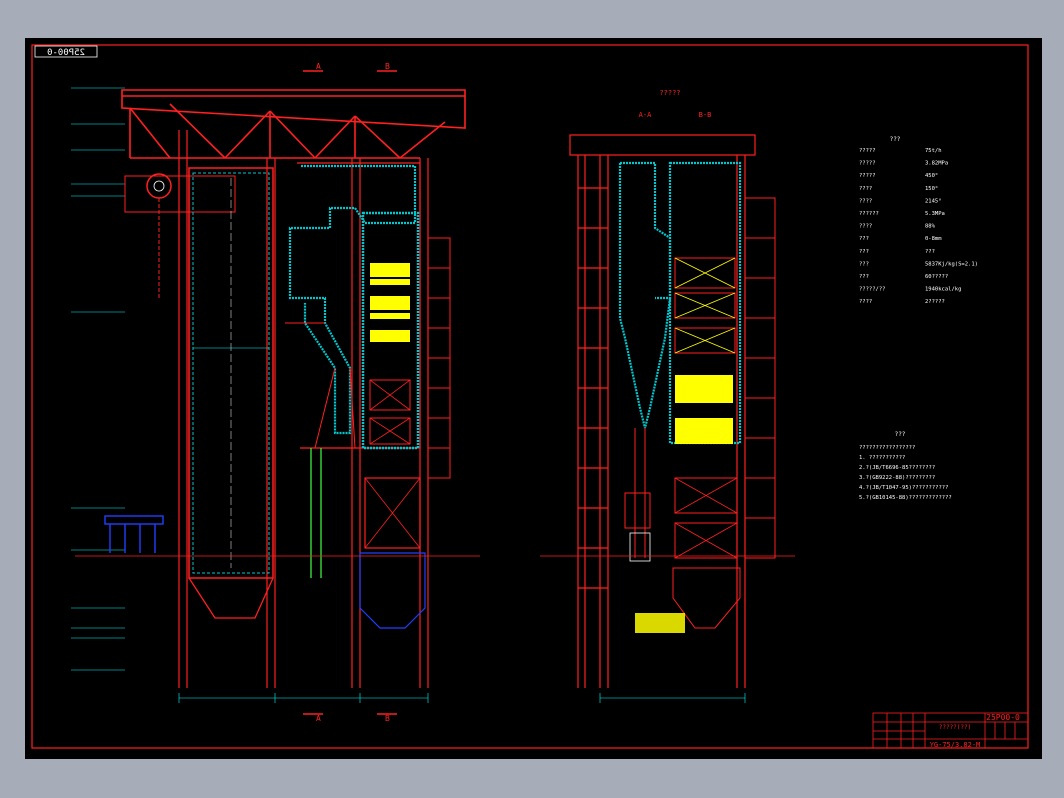  What do you see at coordinates (935, 214) in the screenshot?
I see `spec-value: 5.3MPa` at bounding box center [935, 214].